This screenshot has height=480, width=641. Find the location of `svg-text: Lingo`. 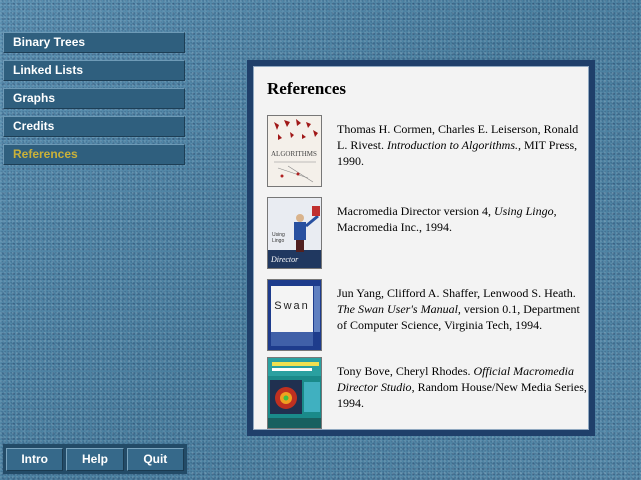

svg-text: Lingo is located at coordinates (278, 241).